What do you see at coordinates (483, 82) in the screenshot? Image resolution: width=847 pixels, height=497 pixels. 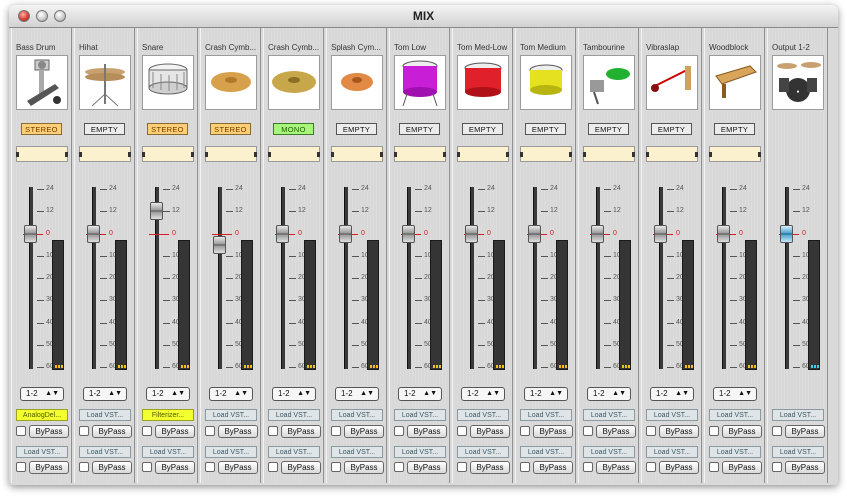 I see `tom-med-low-icon` at bounding box center [483, 82].